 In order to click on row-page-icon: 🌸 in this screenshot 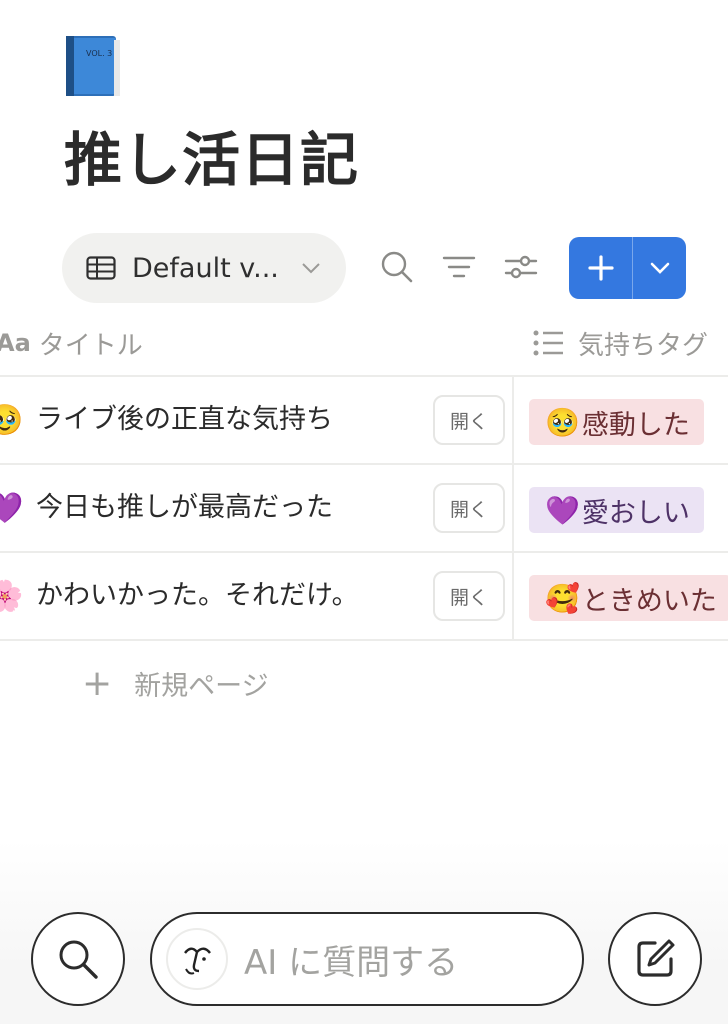, I will do `click(12, 596)`.